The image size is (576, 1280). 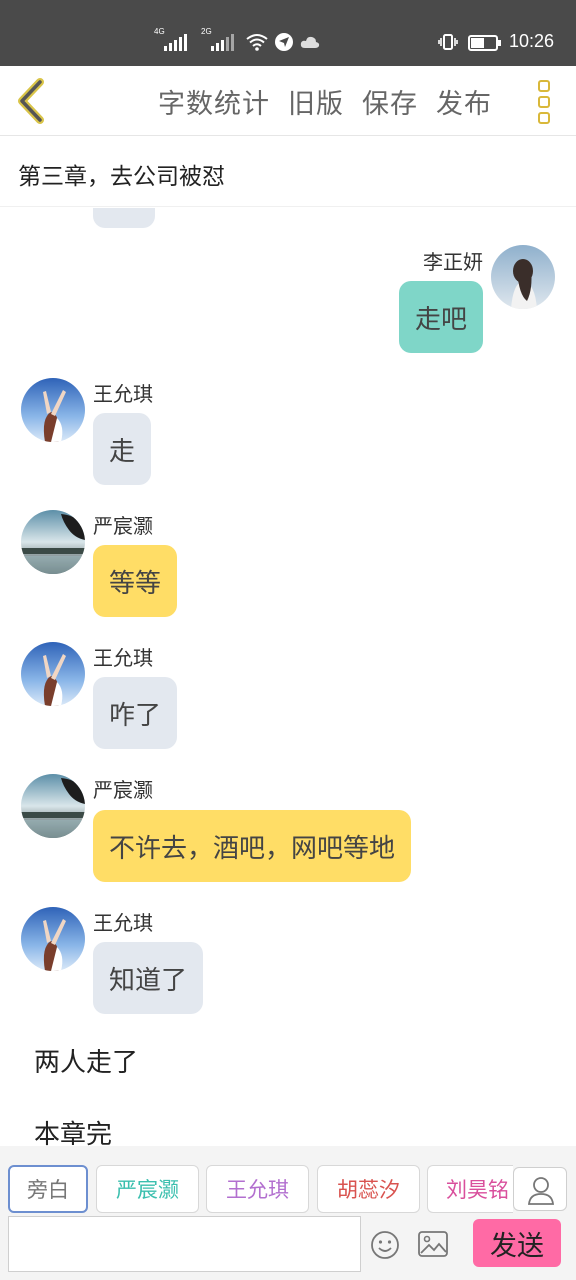 I want to click on more-menu-button, so click(x=544, y=102).